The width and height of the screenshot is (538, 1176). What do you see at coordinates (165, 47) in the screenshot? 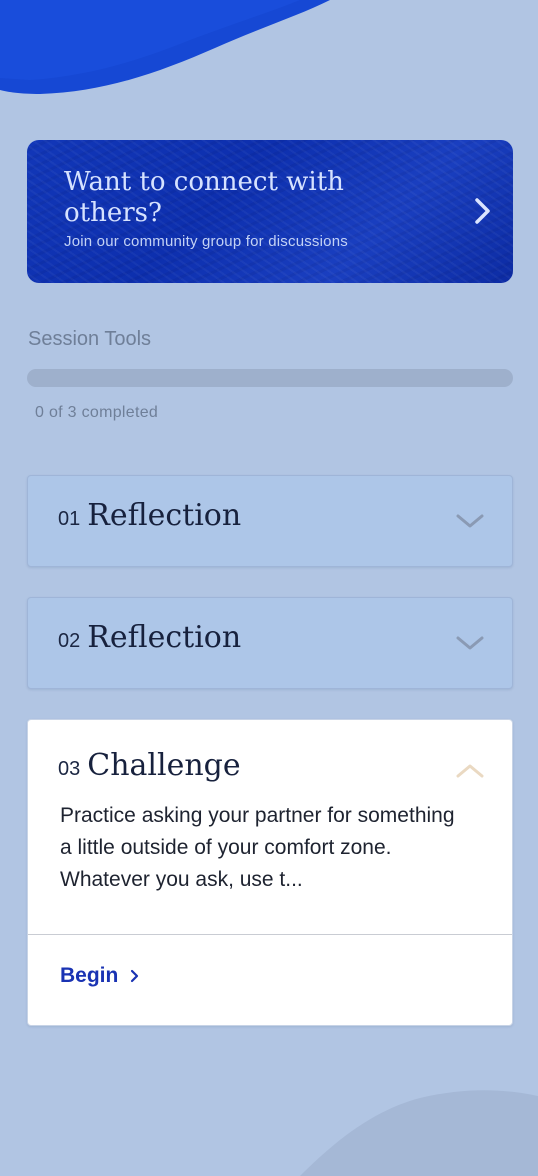
I see `decorative-paint-blob-top` at bounding box center [165, 47].